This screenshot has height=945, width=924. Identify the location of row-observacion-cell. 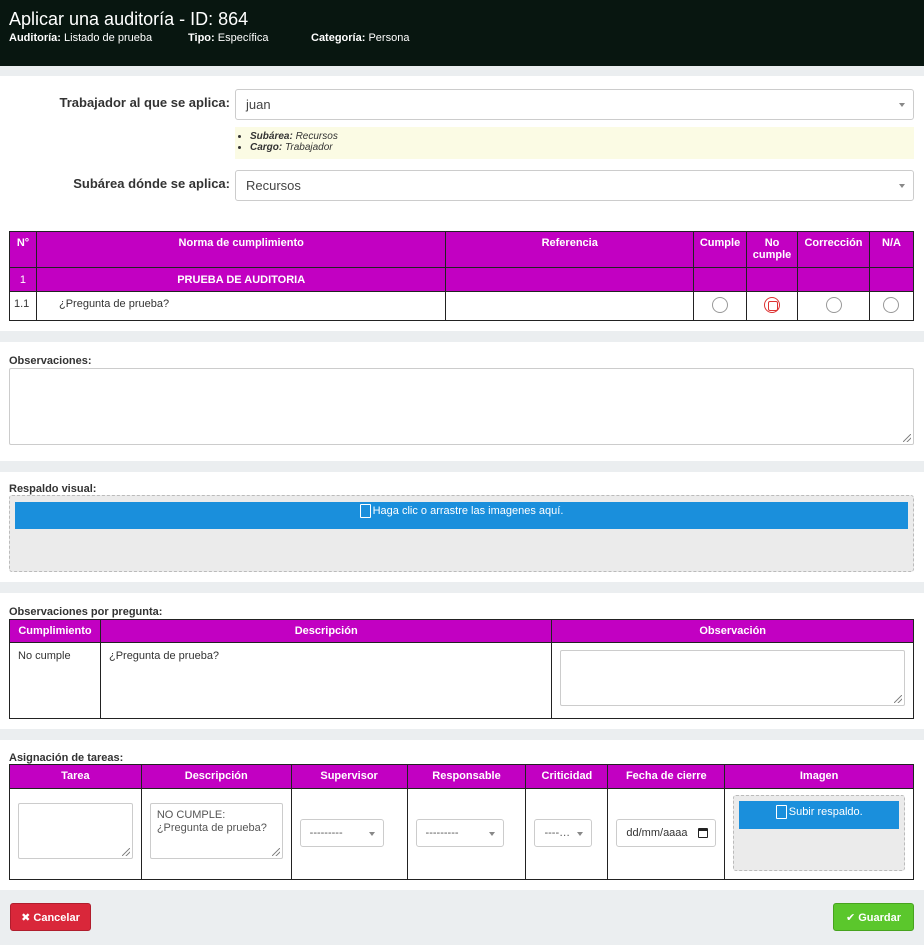
(732, 680).